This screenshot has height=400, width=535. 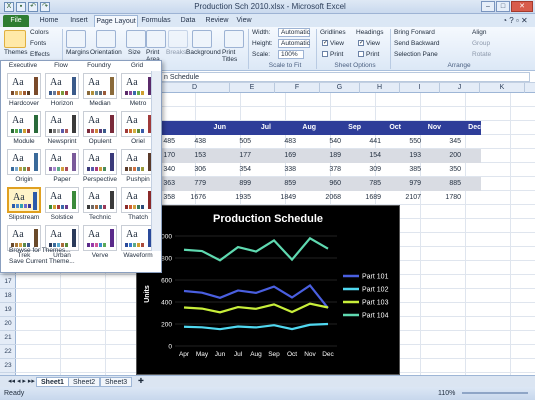 What do you see at coordinates (217, 21) in the screenshot?
I see `tab-review: Review` at bounding box center [217, 21].